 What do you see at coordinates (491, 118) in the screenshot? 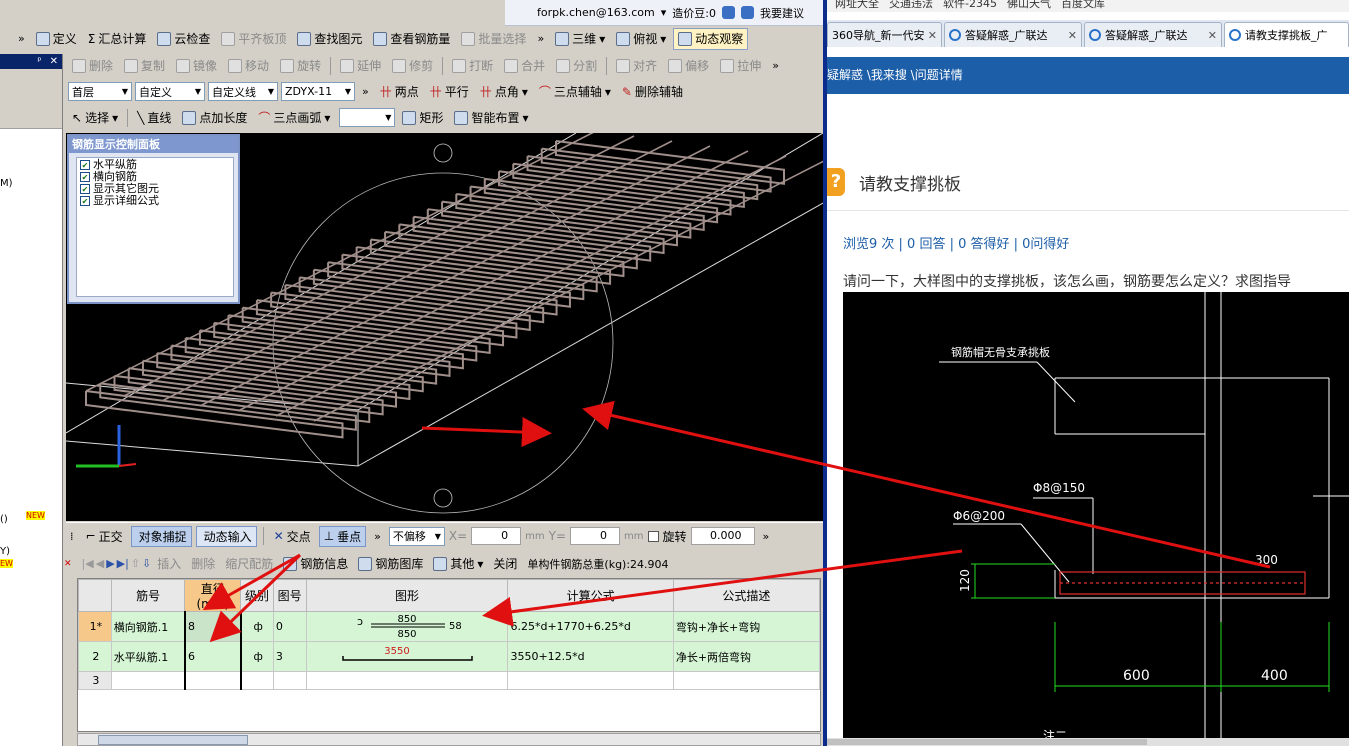
I see `smart-layout-button: 智能布置 ▾` at bounding box center [491, 118].